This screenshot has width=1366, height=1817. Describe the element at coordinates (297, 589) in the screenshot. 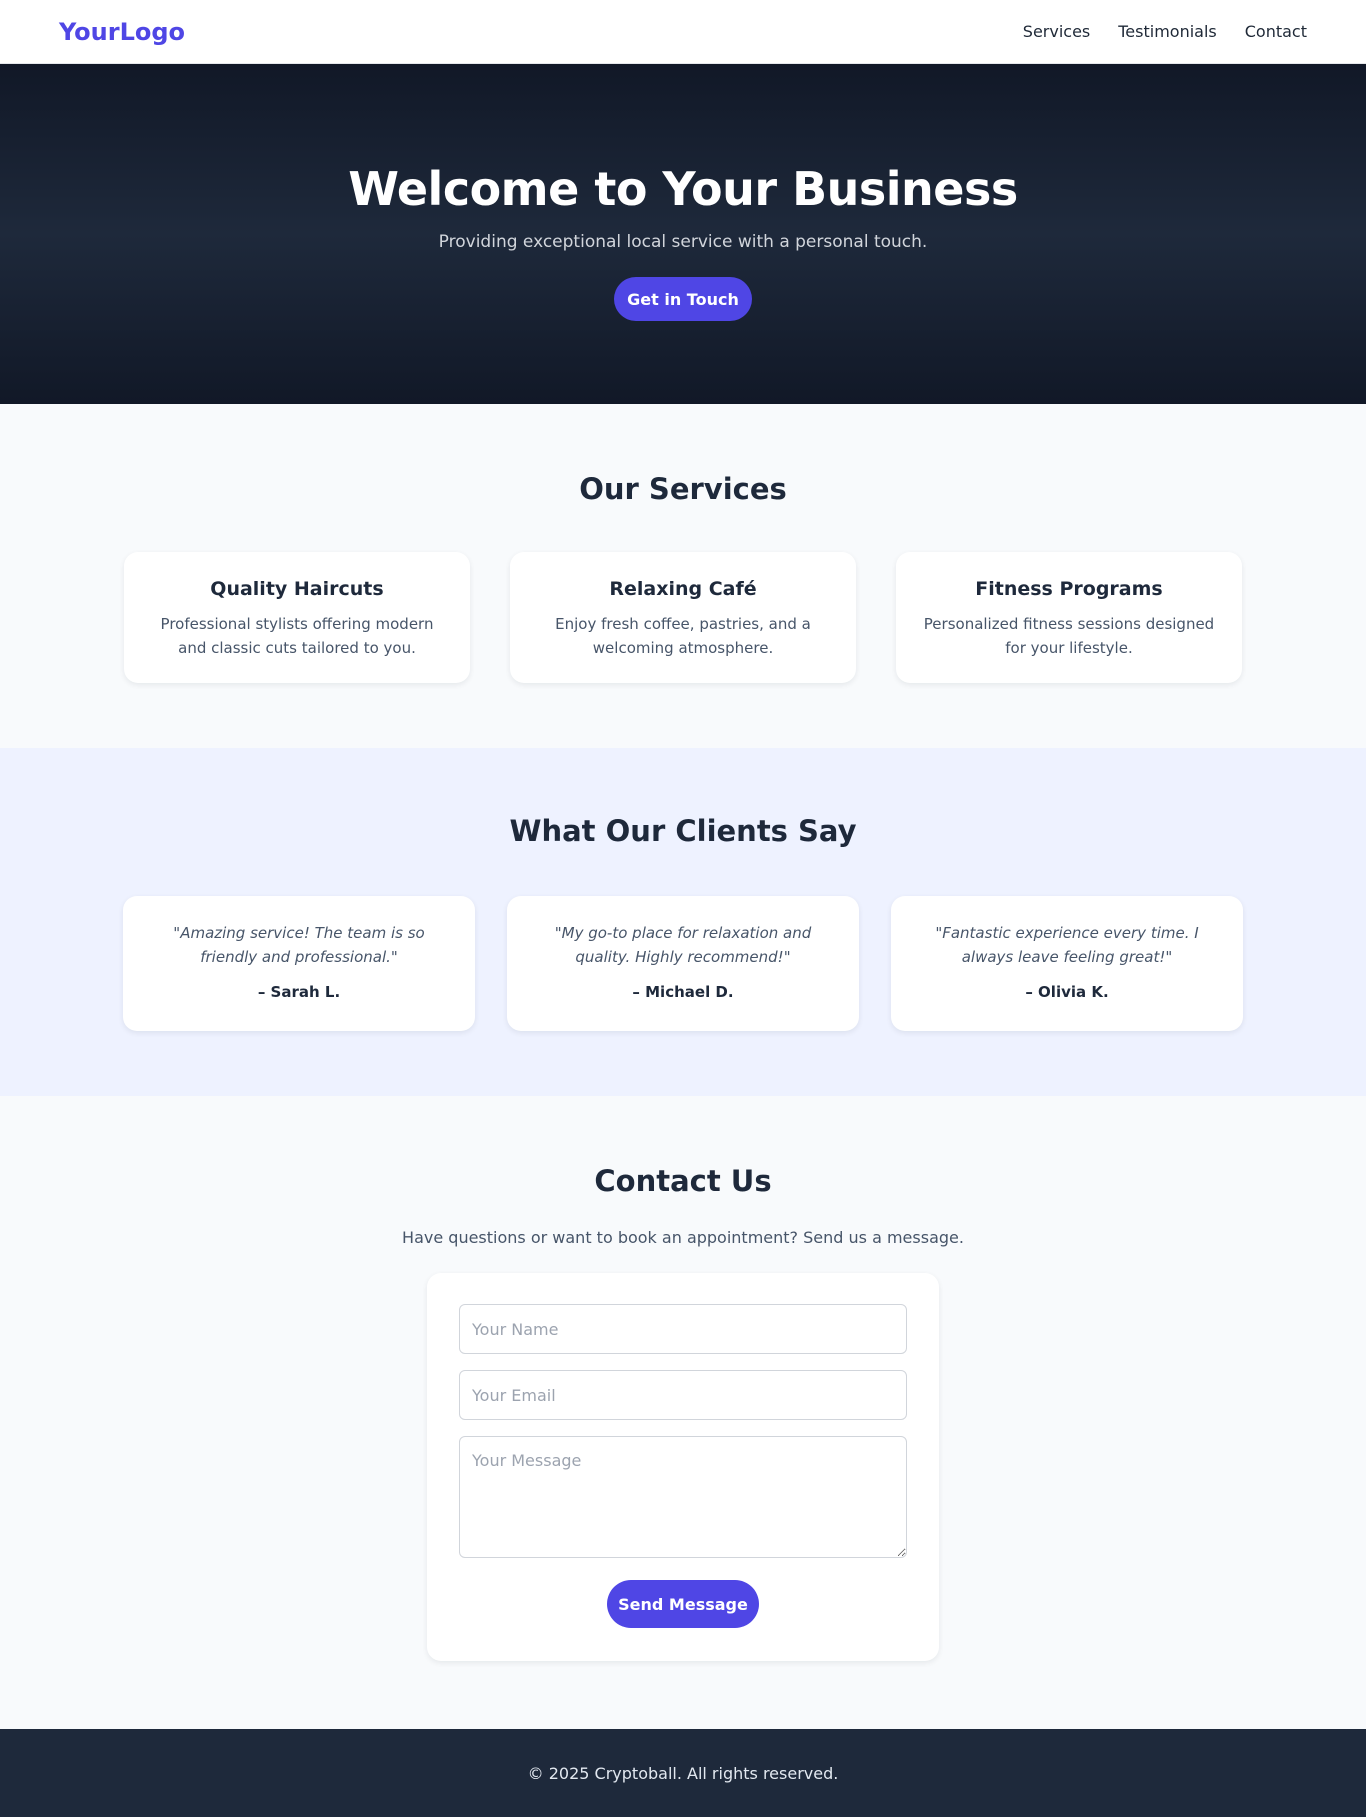

I see `service-card-title: Quality Haircuts` at that location.